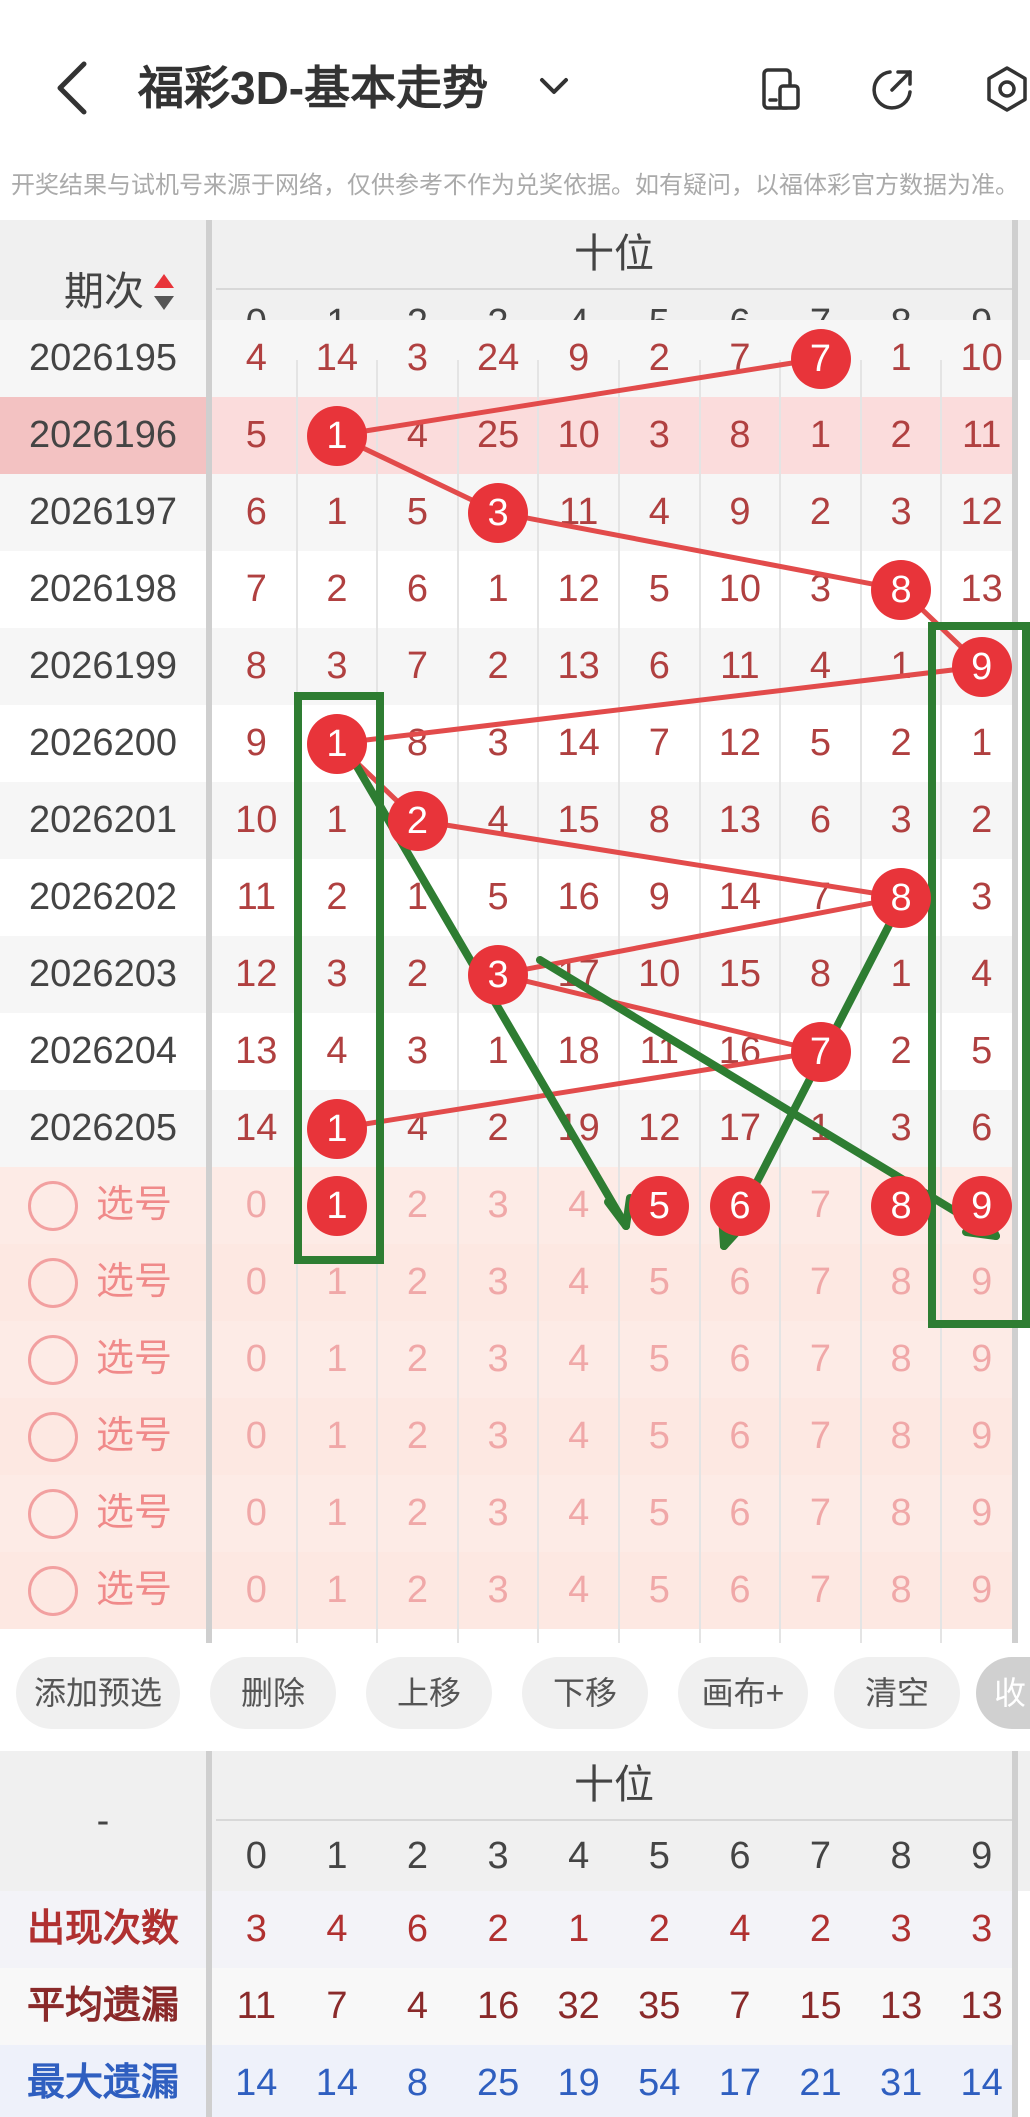 This screenshot has width=1030, height=2117. What do you see at coordinates (897, 1693) in the screenshot?
I see `clear-button: 清空` at bounding box center [897, 1693].